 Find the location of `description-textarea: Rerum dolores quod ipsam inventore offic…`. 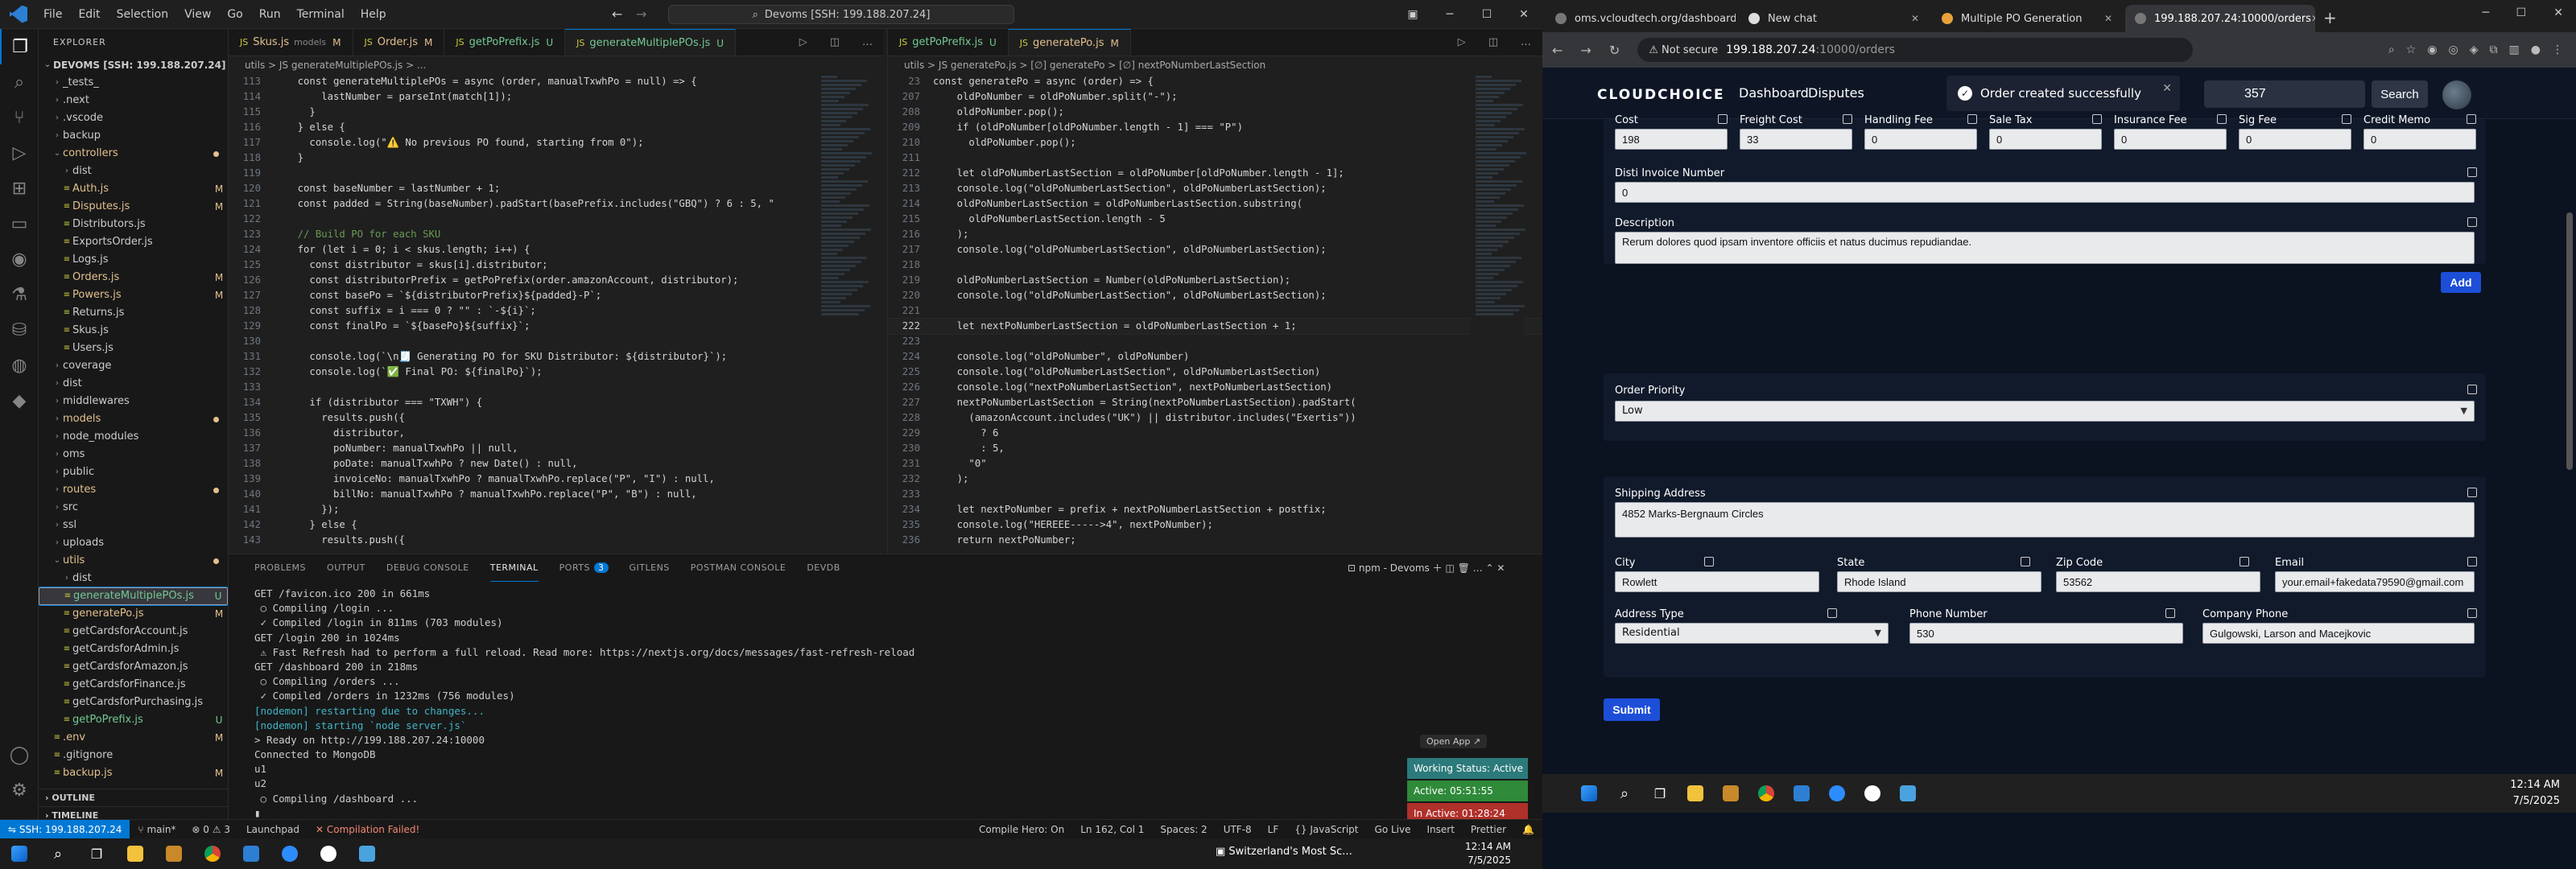

description-textarea: Rerum dolores quod ipsam inventore offic… is located at coordinates (2045, 248).